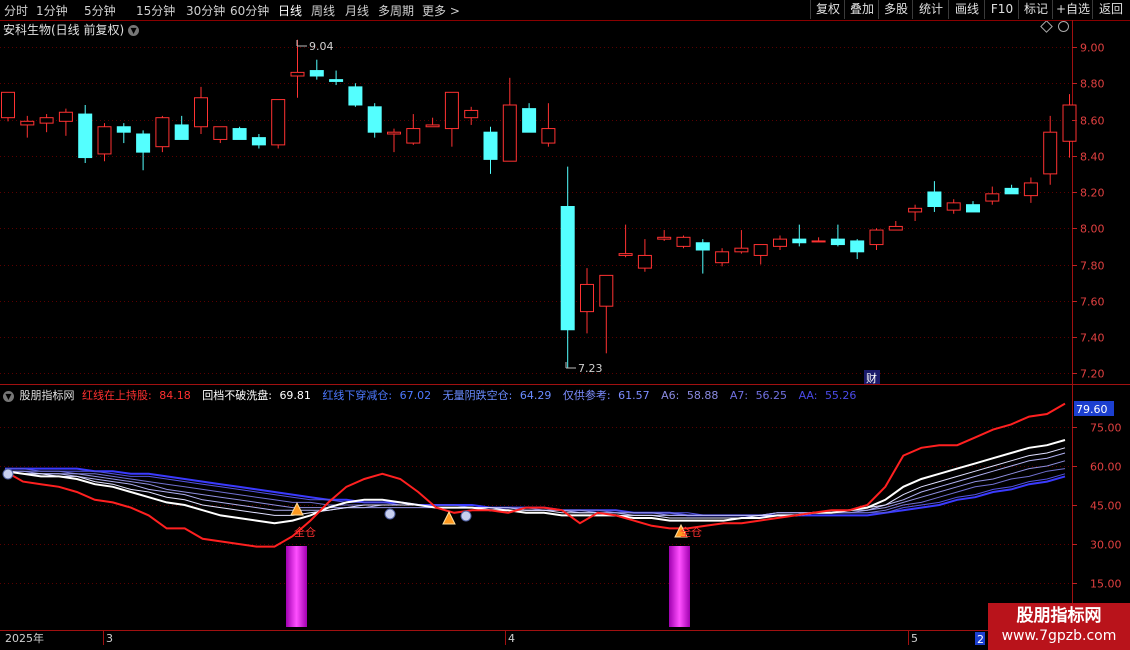 This screenshot has height=650, width=1130. What do you see at coordinates (1092, 302) in the screenshot?
I see `price-tick-label: 7.60` at bounding box center [1092, 302].